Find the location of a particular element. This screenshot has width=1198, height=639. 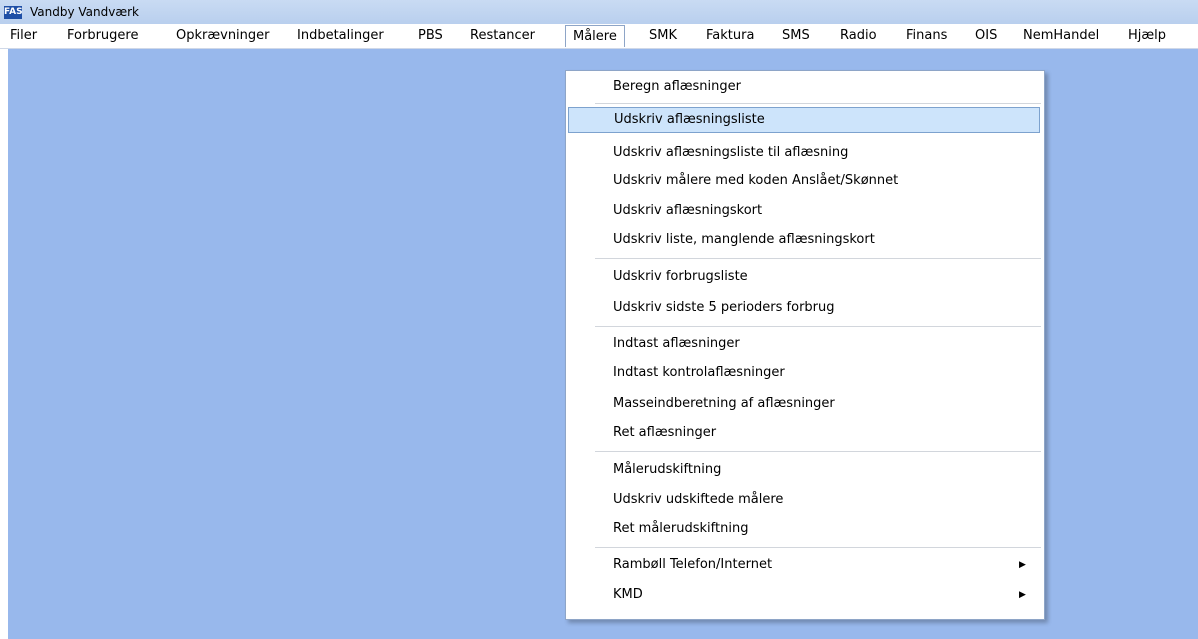

menu-hjaelp: Hjælp is located at coordinates (1147, 36).